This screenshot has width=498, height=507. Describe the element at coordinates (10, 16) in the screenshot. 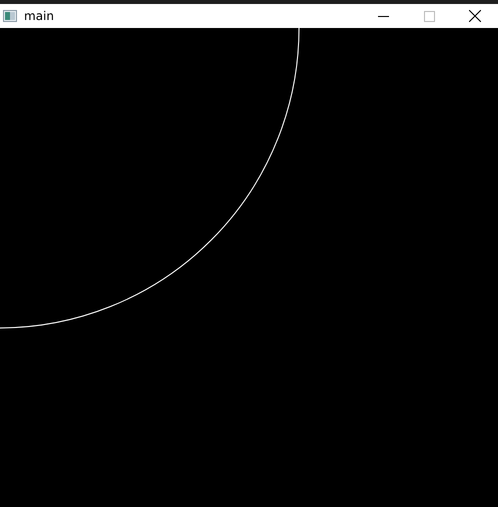

I see `window-icon` at that location.